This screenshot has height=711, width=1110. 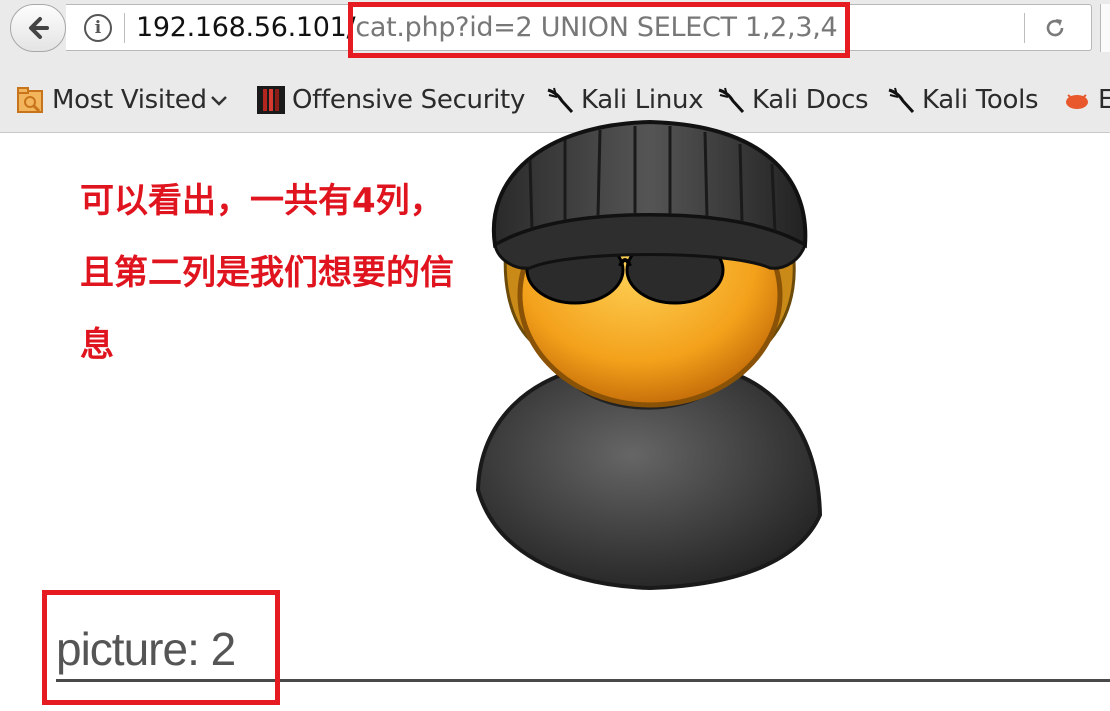 I want to click on back-button, so click(x=38, y=28).